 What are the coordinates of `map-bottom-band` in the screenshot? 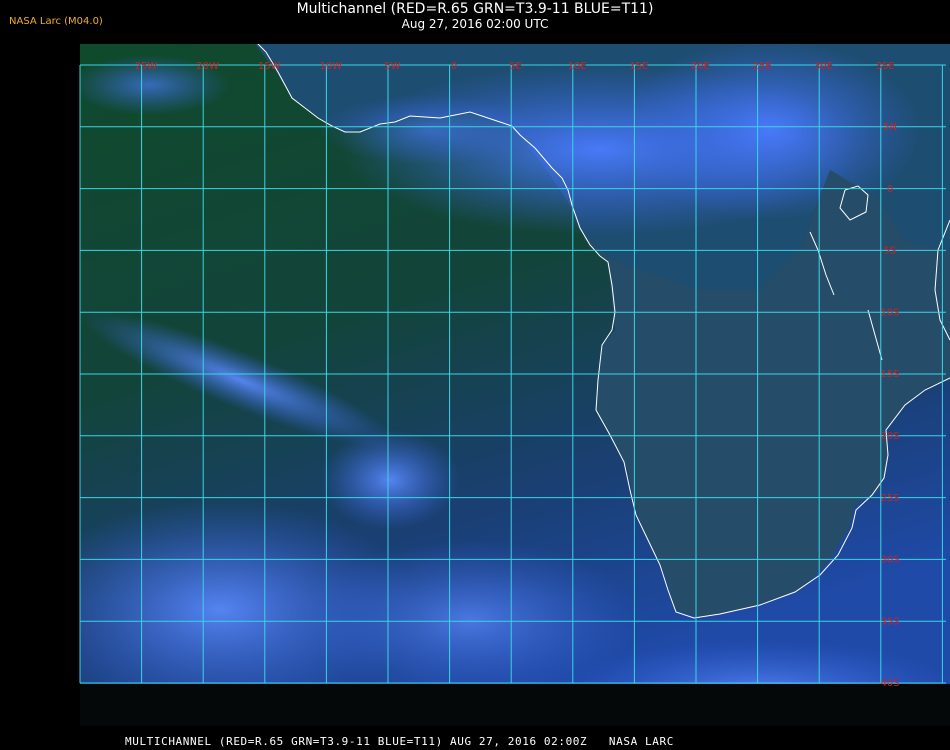 It's located at (515, 705).